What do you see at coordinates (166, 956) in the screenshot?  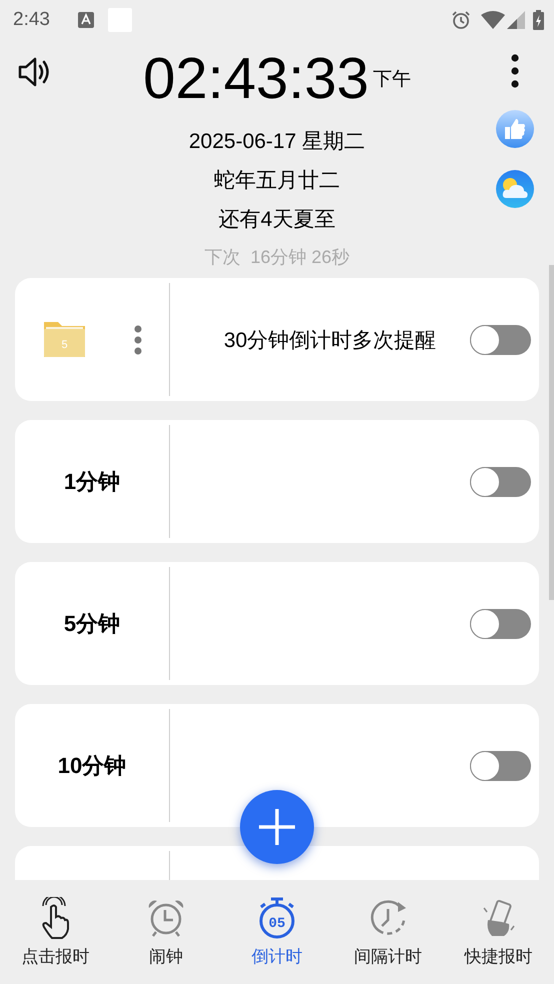 I see `nav-tab: 闹钟` at bounding box center [166, 956].